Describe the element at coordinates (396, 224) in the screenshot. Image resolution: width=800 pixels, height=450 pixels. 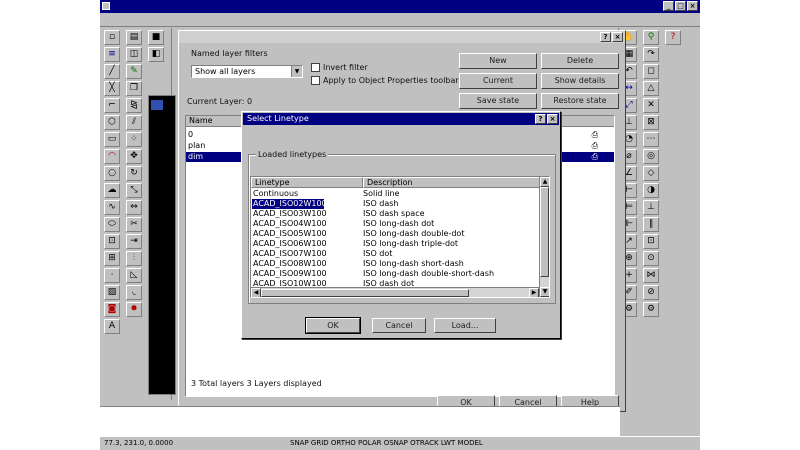
I see `linetype-row: ACAD_ISO04W100 ISO long-dash dot` at that location.